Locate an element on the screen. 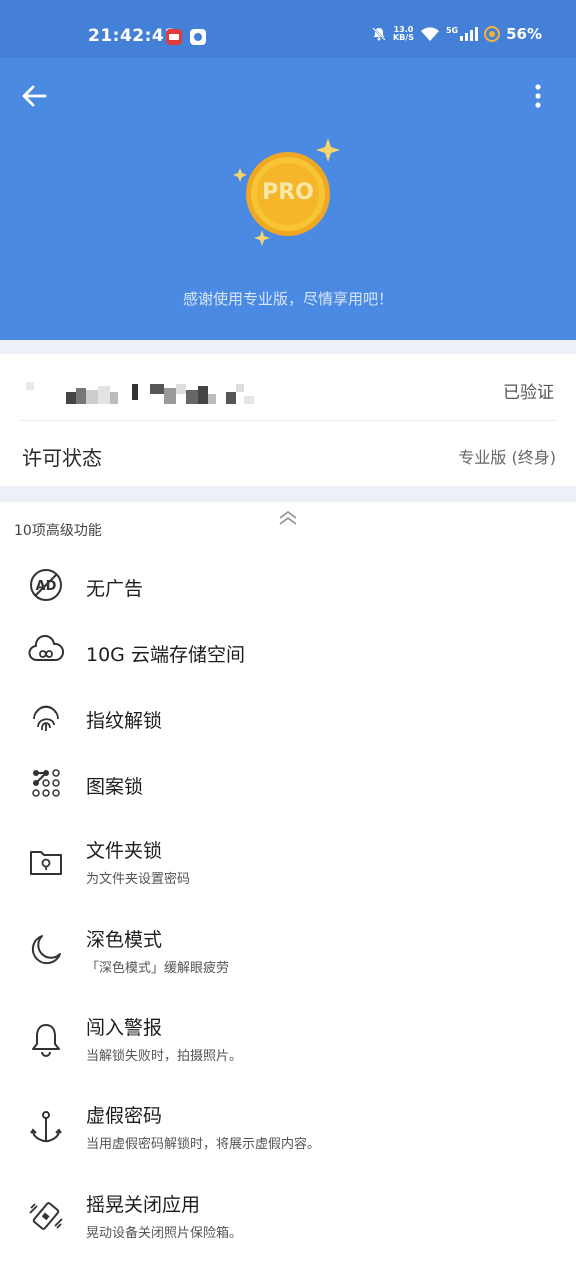  more-vert-icon is located at coordinates (538, 96).